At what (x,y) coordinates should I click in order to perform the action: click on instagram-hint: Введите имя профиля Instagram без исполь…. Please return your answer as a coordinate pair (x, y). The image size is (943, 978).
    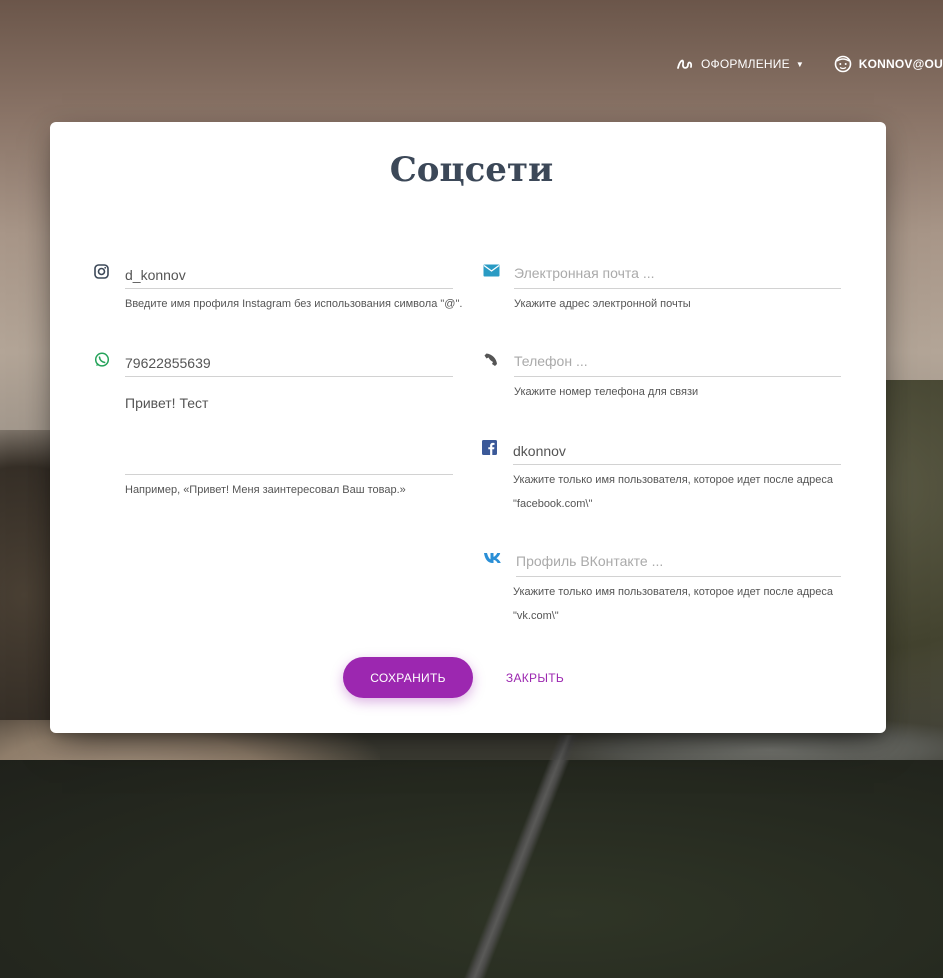
    Looking at the image, I should click on (294, 304).